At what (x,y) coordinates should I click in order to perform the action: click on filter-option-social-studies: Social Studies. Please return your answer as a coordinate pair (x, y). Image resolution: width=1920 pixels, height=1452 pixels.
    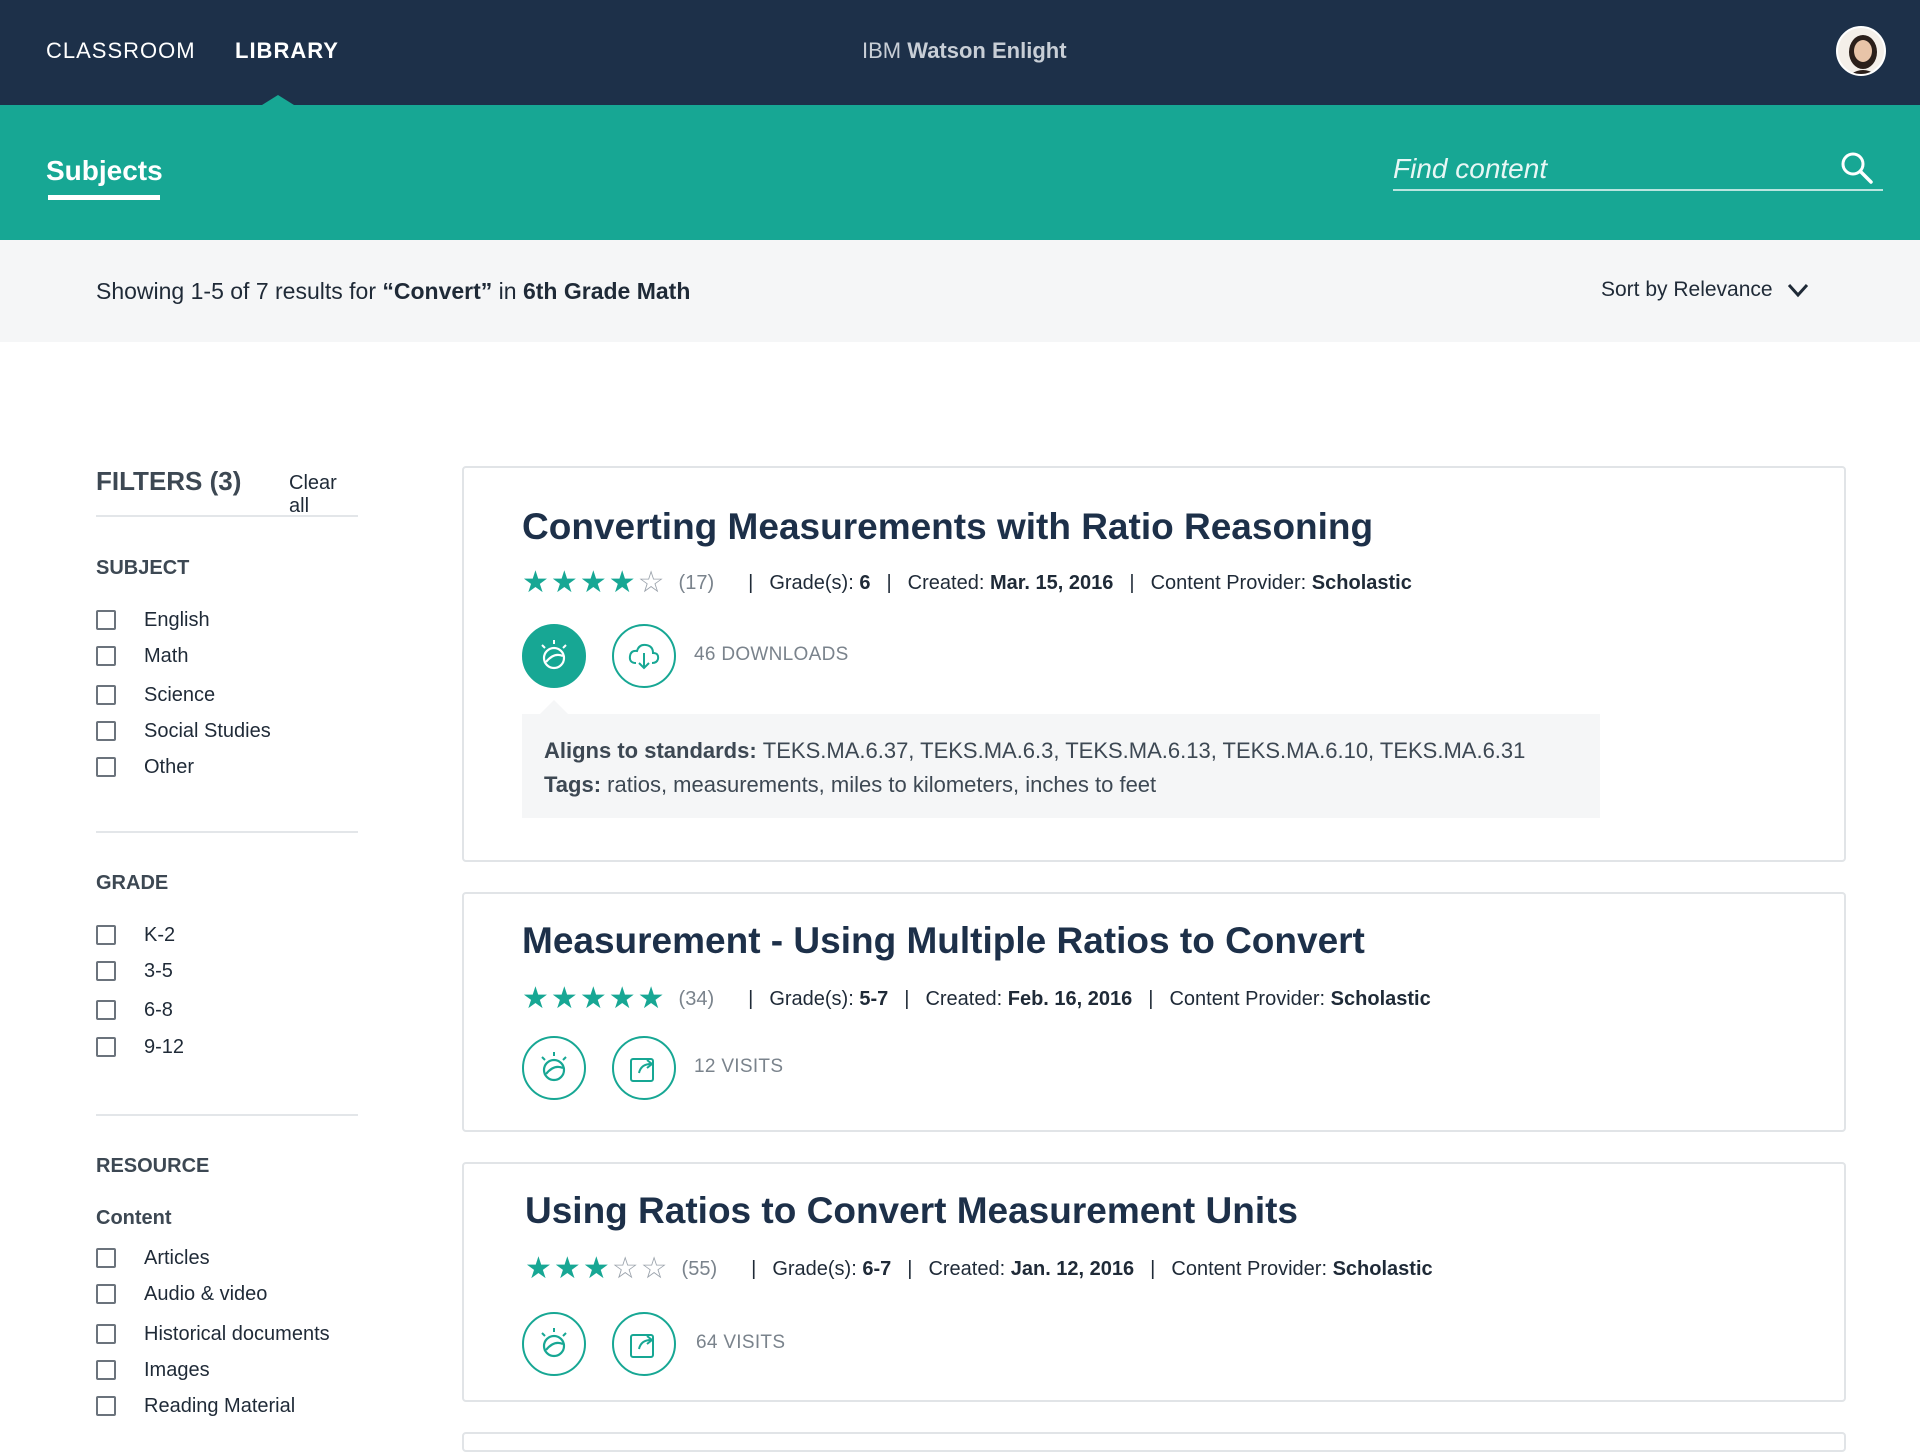
    Looking at the image, I should click on (183, 731).